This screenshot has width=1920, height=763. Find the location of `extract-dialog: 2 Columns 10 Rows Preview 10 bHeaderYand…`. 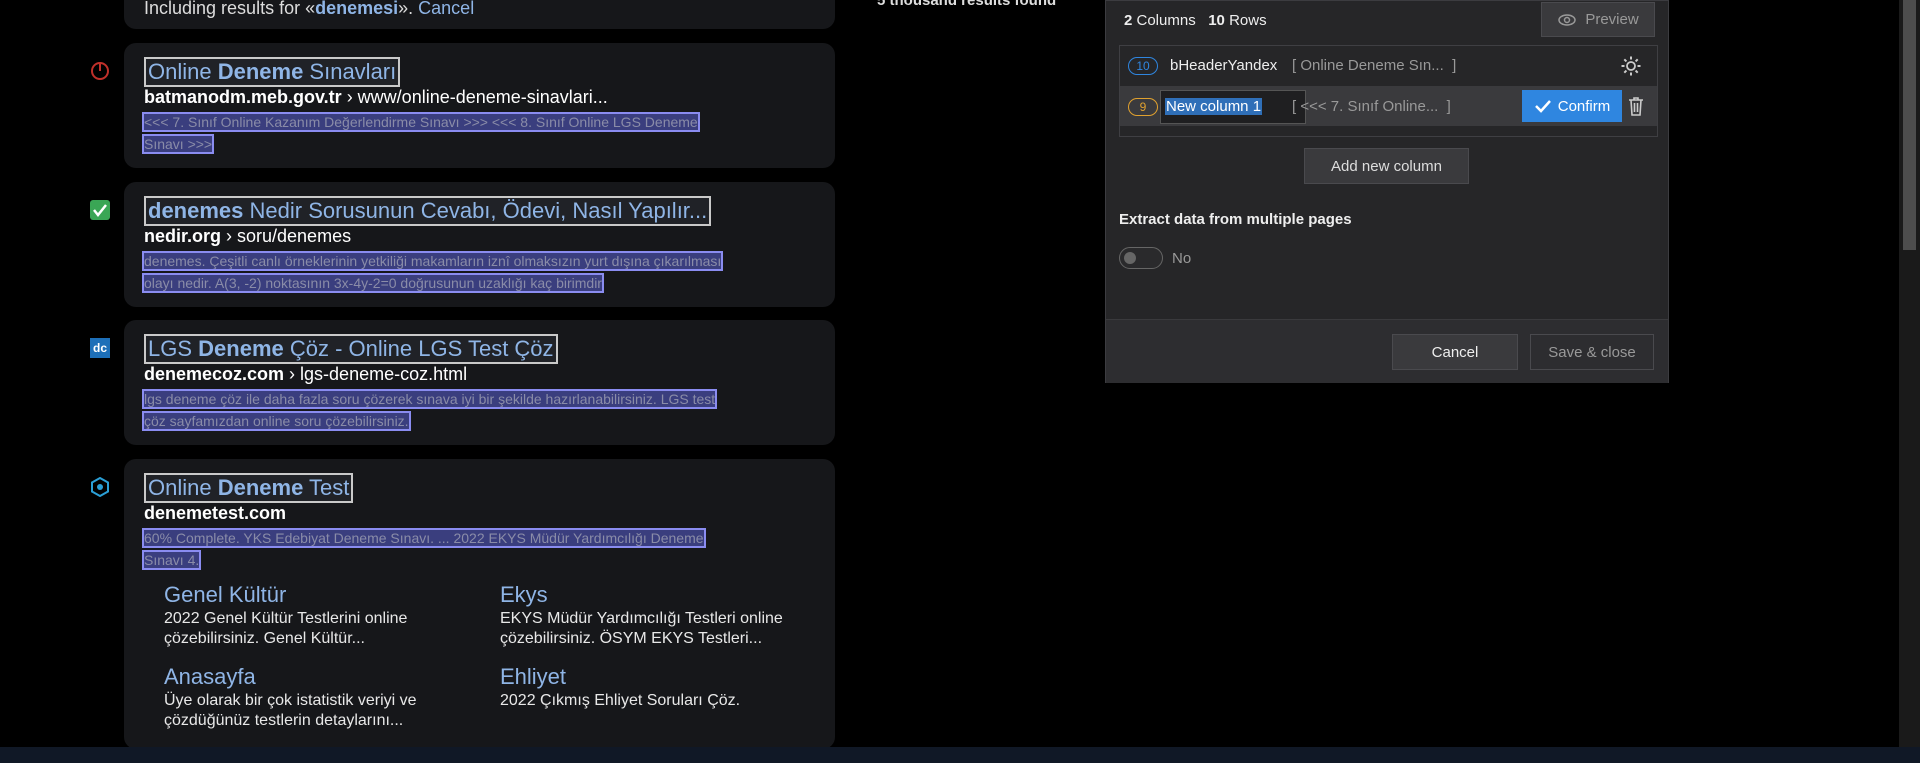

extract-dialog: 2 Columns 10 Rows Preview 10 bHeaderYand… is located at coordinates (1387, 191).